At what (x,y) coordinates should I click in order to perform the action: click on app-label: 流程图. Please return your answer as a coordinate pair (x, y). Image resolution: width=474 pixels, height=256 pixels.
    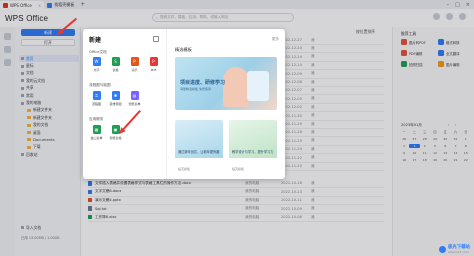
    Looking at the image, I should click on (96, 103).